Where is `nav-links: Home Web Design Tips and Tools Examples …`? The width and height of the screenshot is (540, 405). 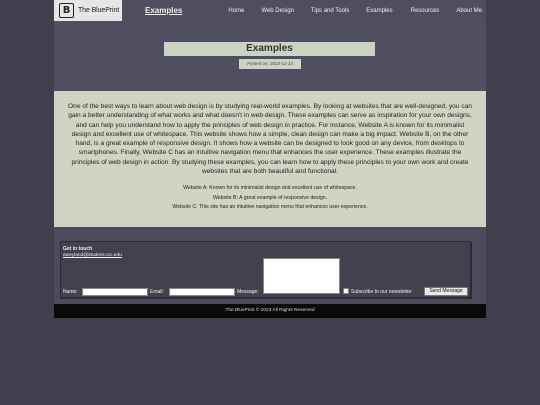 nav-links: Home Web Design Tips and Tools Examples … is located at coordinates (357, 11).